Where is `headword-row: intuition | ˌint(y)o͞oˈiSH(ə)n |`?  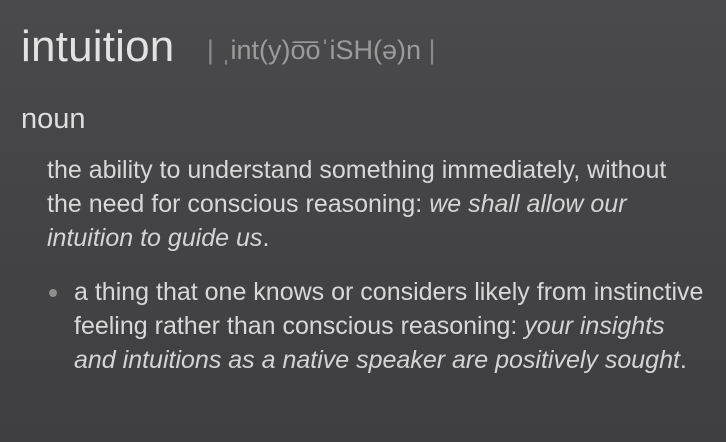
headword-row: intuition | ˌint(y)o͞oˈiSH(ə)n | is located at coordinates (228, 47).